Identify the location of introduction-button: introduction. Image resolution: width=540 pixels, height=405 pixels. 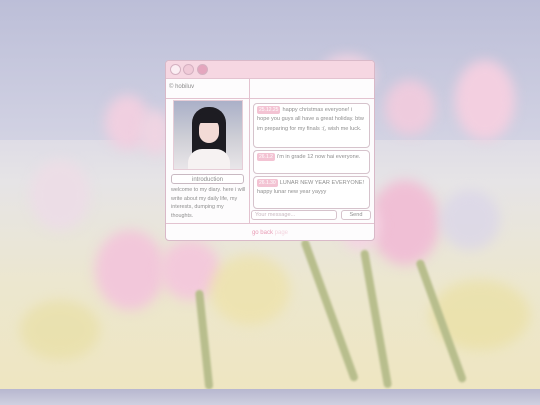
(207, 179).